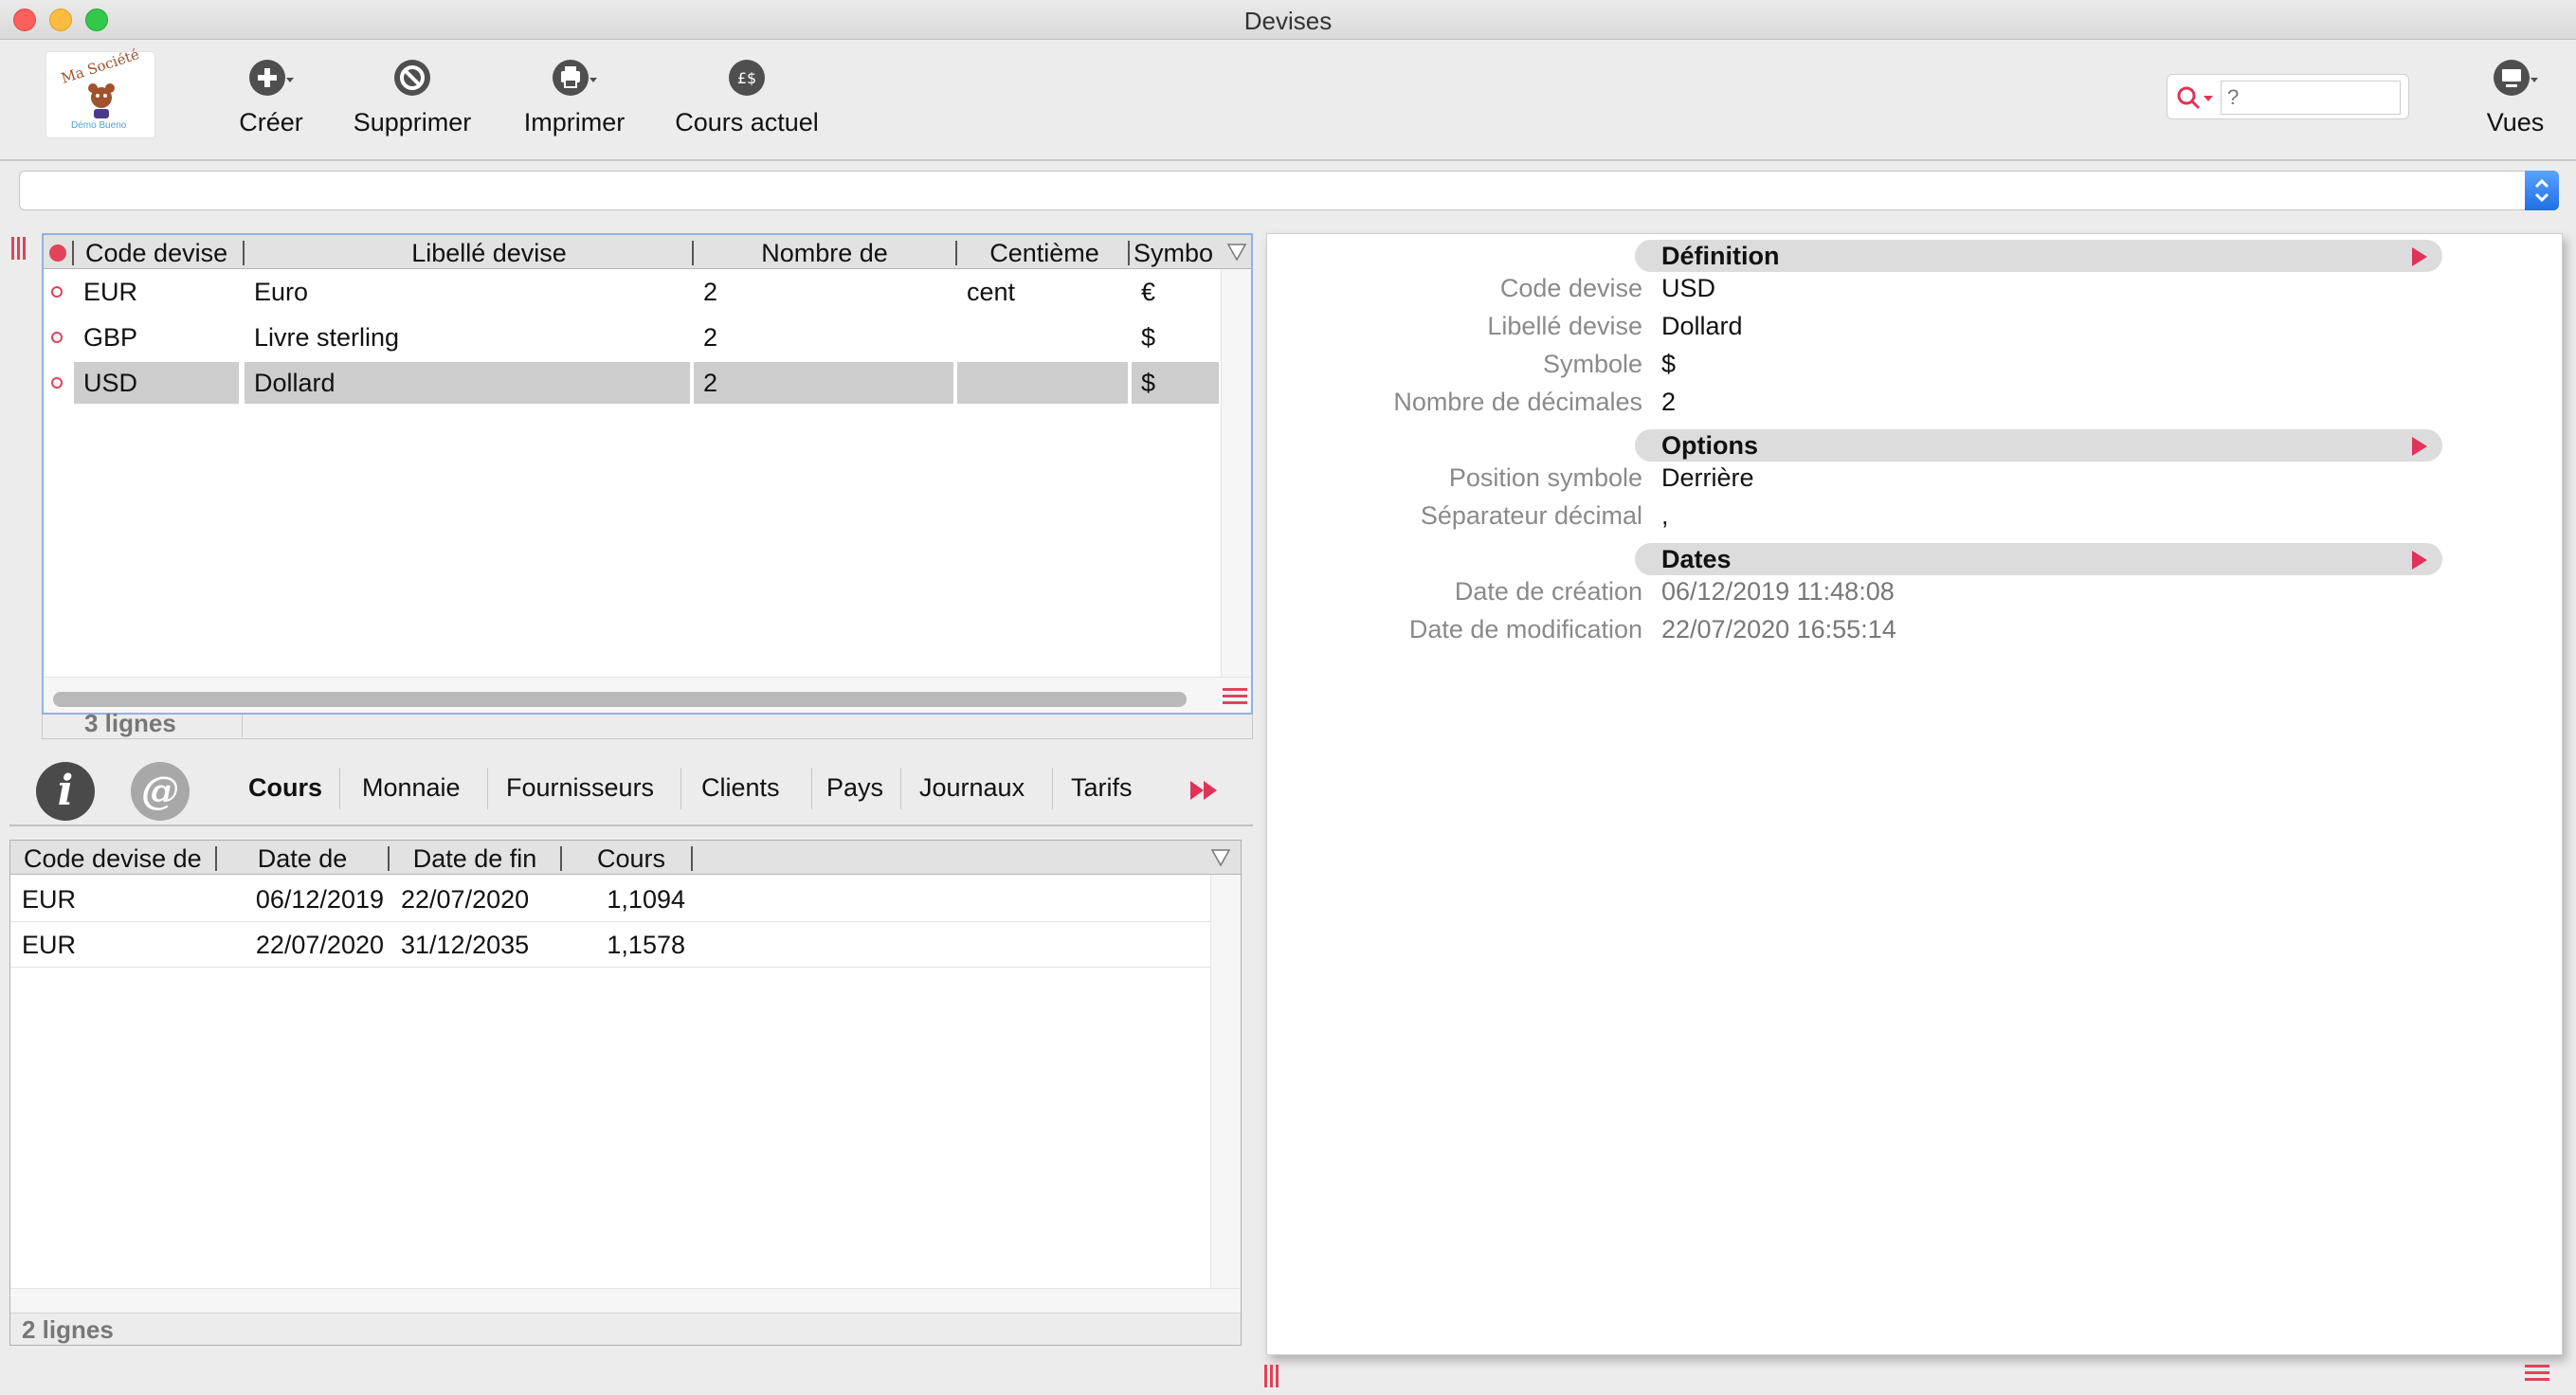 This screenshot has height=1395, width=2576. I want to click on cell-rate-value: 1,1094, so click(626, 899).